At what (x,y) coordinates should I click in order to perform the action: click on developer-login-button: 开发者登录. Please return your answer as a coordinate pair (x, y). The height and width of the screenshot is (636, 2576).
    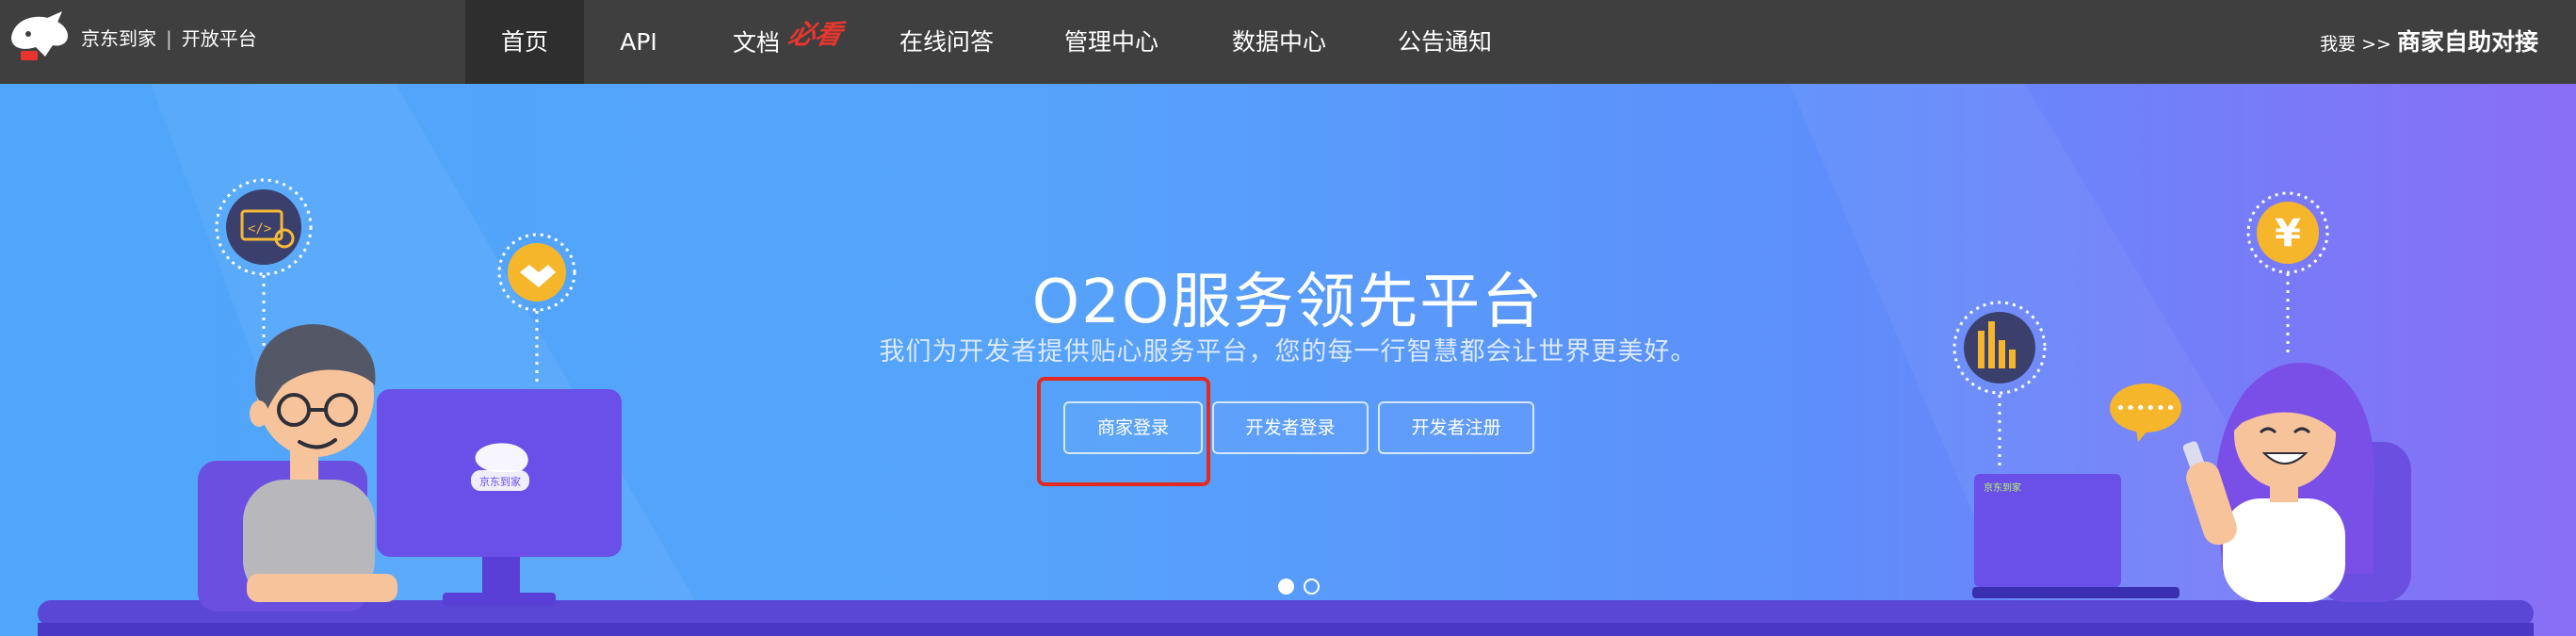
    Looking at the image, I should click on (1290, 427).